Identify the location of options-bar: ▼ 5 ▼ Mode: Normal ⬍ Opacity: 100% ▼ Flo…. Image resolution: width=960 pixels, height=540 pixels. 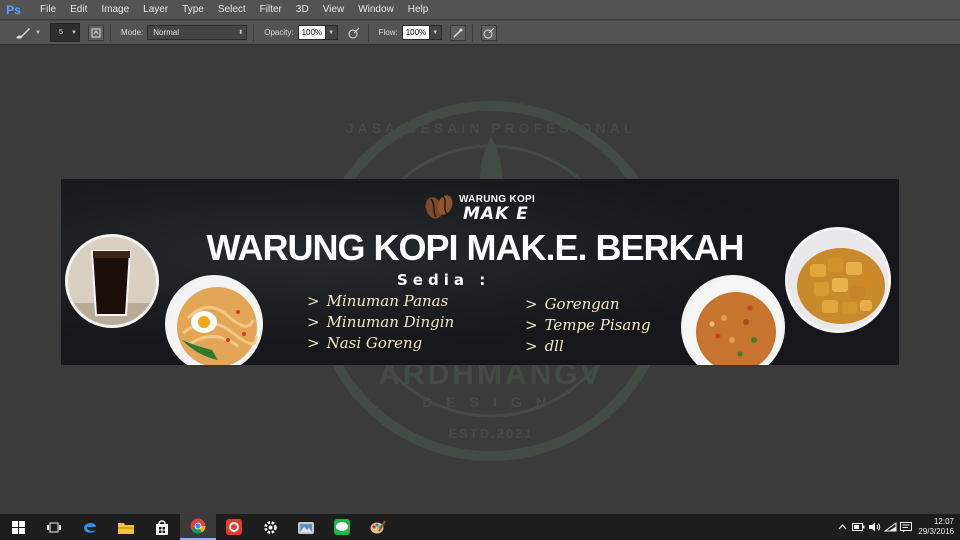
(480, 32).